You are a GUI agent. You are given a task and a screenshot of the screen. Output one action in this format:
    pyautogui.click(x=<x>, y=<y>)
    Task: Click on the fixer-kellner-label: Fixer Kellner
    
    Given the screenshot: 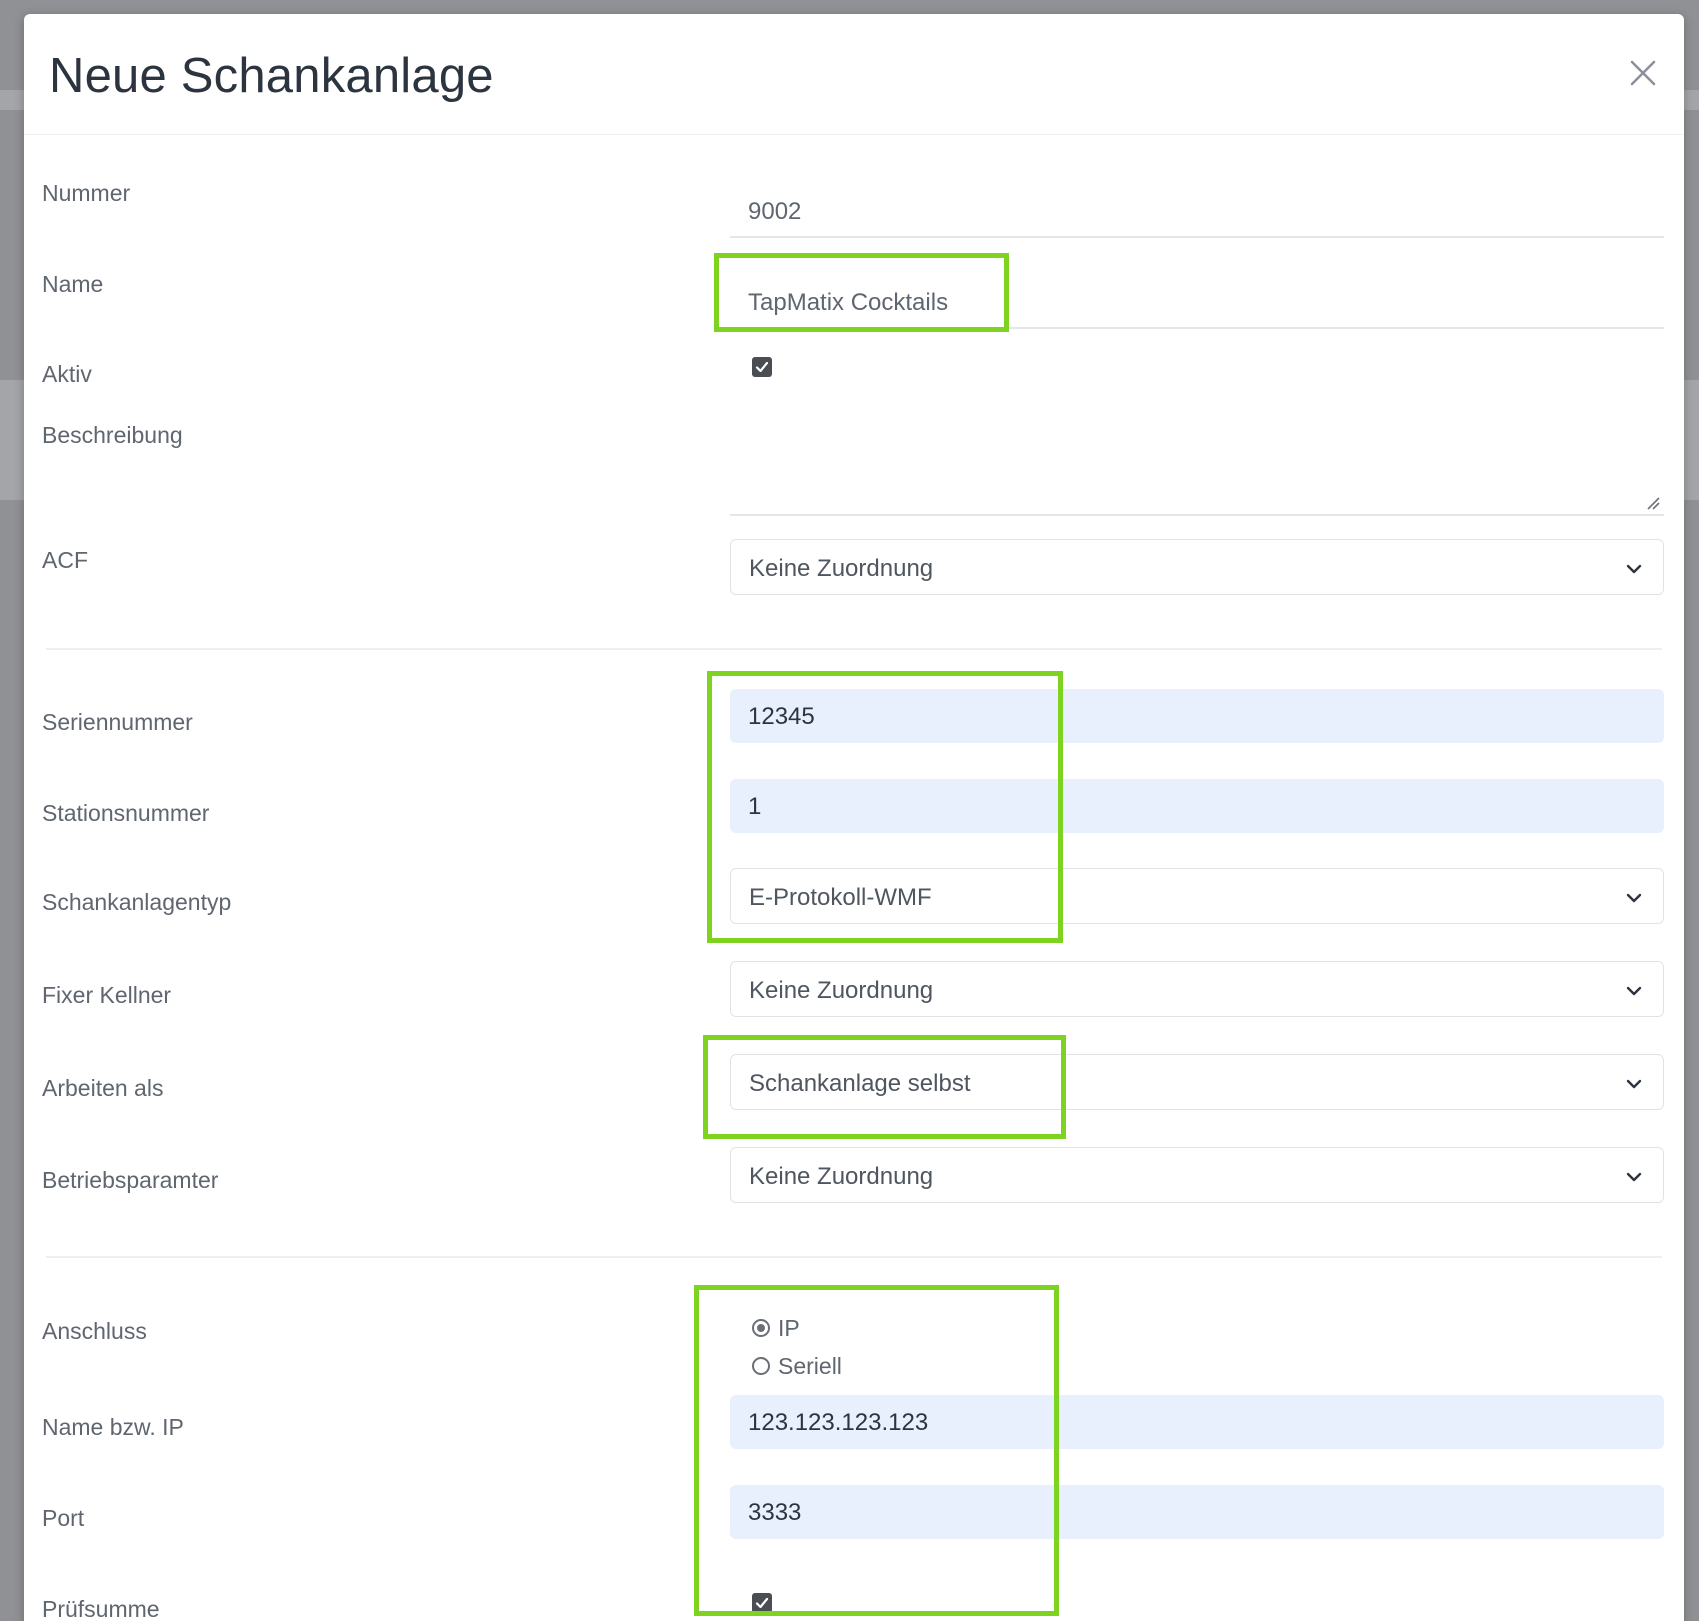 What is the action you would take?
    pyautogui.click(x=107, y=995)
    